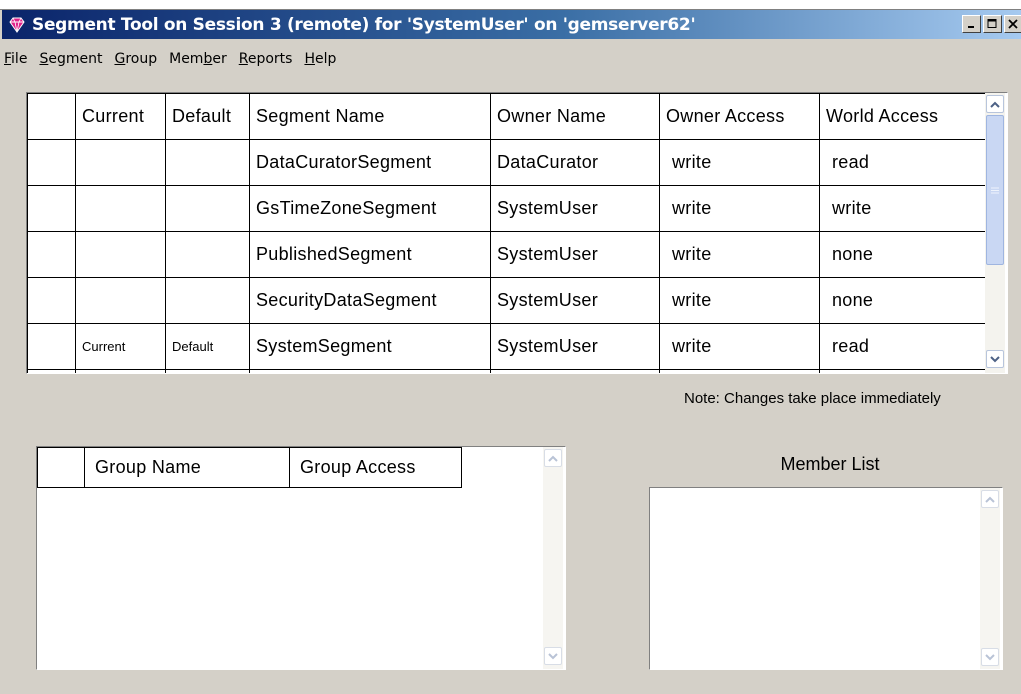 Image resolution: width=1021 pixels, height=694 pixels. I want to click on column-header: Owner Access, so click(739, 116).